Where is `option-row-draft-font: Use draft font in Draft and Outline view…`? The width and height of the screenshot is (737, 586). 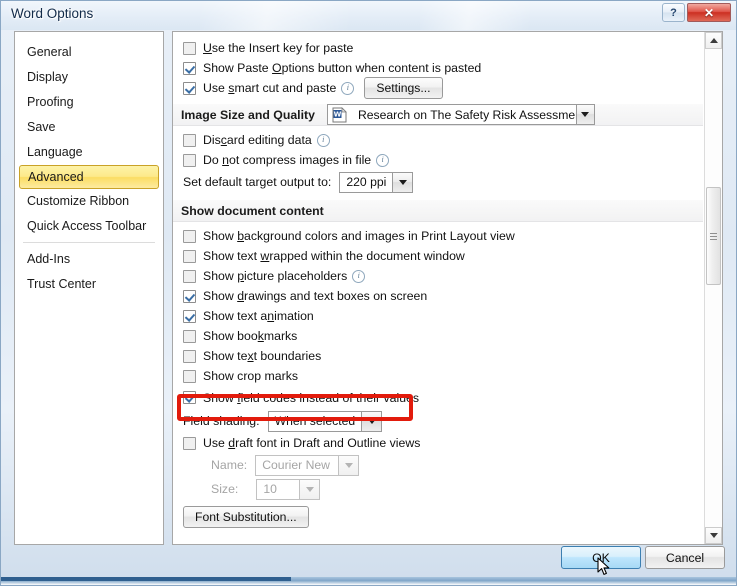 option-row-draft-font: Use draft font in Draft and Outline view… is located at coordinates (438, 443).